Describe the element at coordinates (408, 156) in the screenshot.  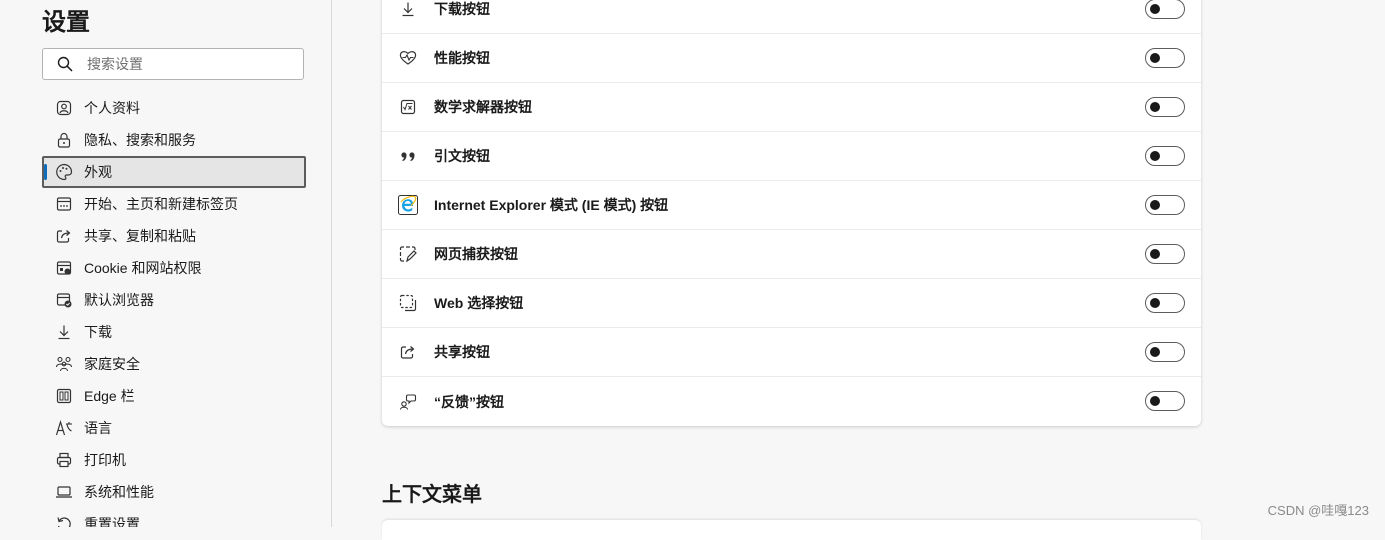
I see `quote-icon` at that location.